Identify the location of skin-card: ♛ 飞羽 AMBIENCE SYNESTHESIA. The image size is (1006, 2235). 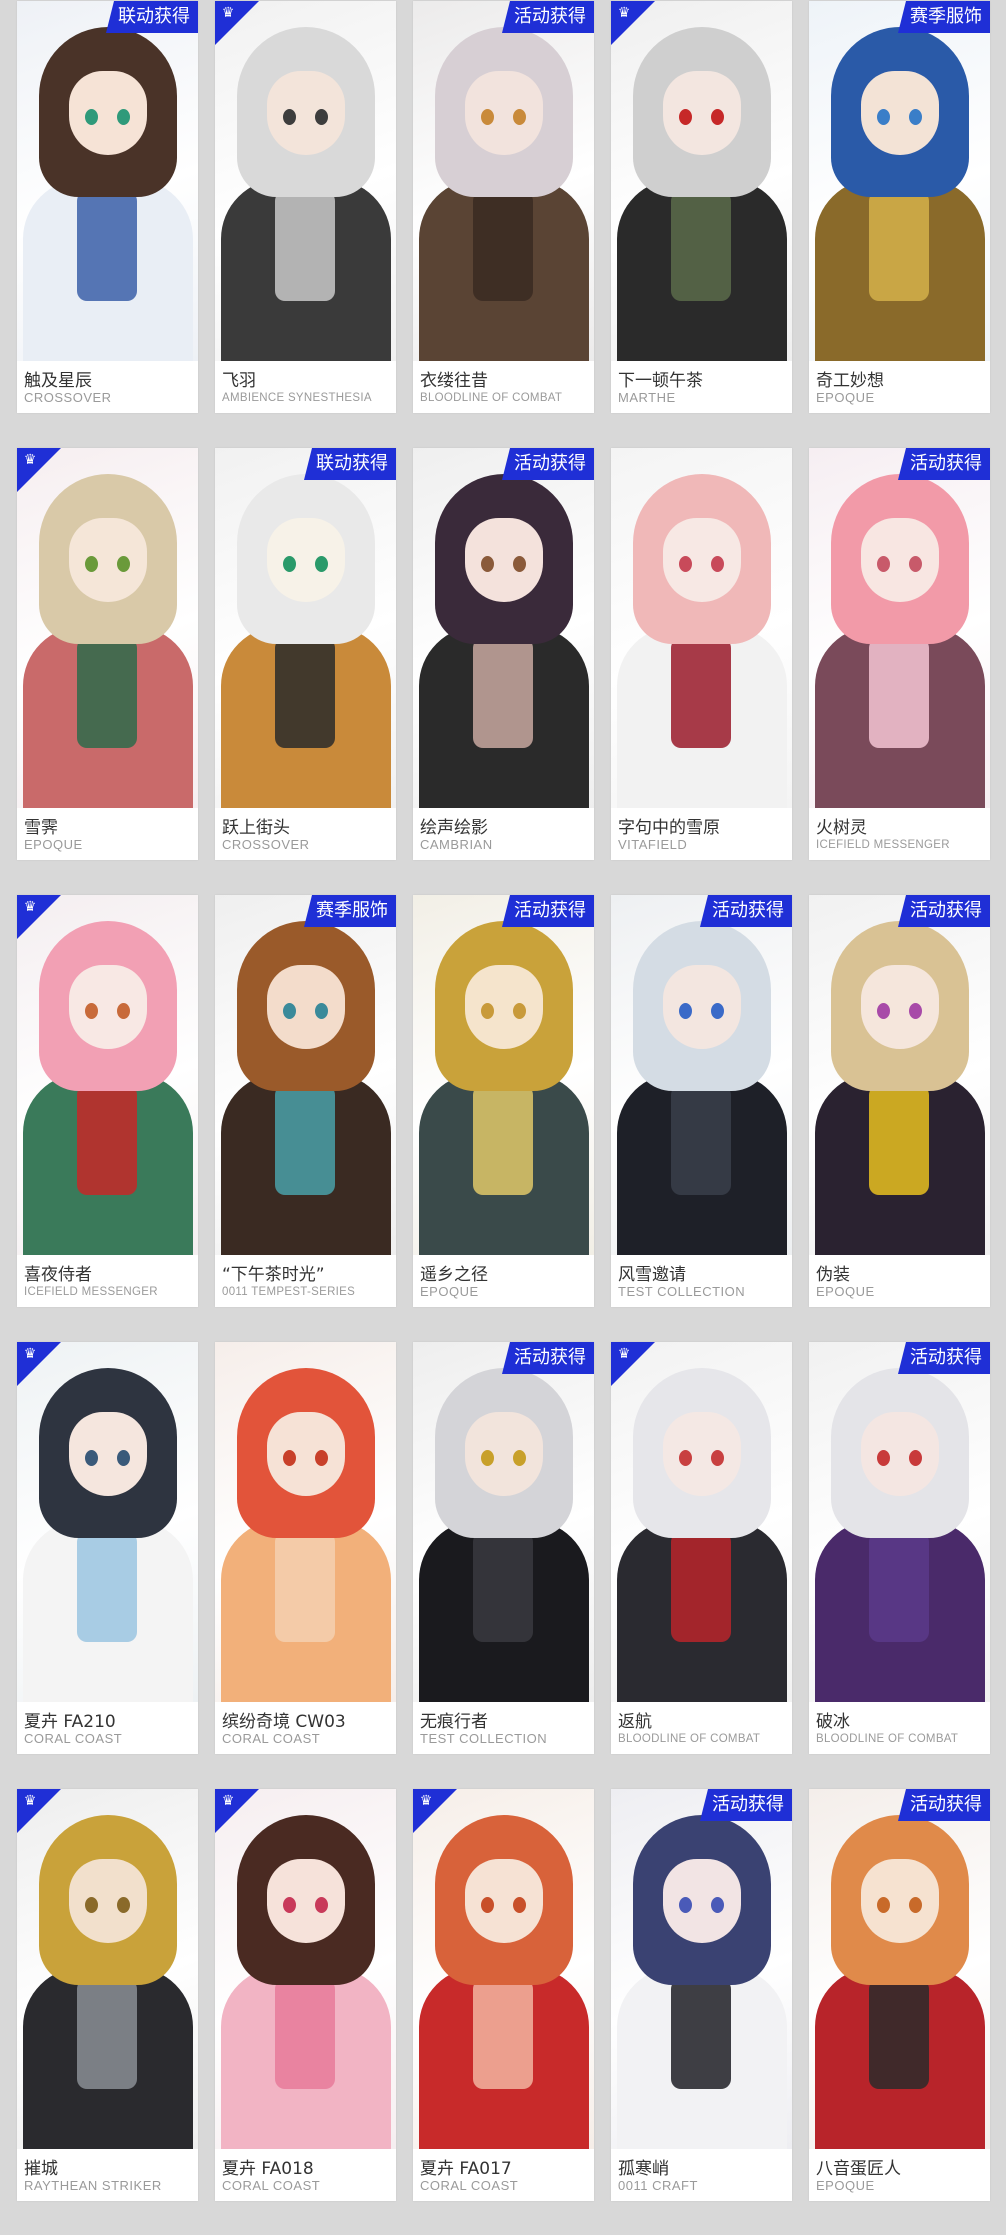
(305, 207).